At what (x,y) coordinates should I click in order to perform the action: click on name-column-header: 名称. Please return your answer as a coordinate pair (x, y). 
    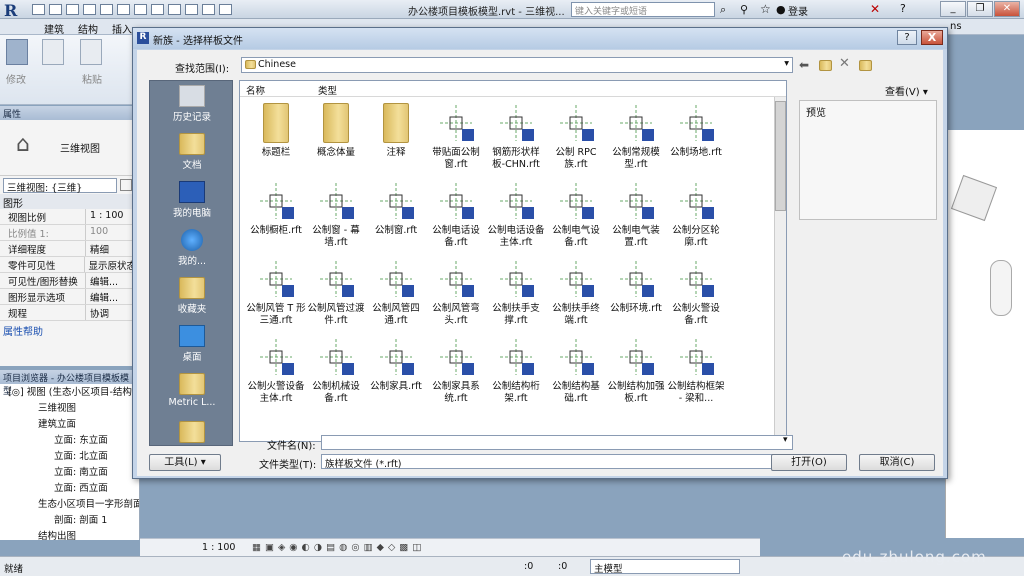
    Looking at the image, I should click on (255, 90).